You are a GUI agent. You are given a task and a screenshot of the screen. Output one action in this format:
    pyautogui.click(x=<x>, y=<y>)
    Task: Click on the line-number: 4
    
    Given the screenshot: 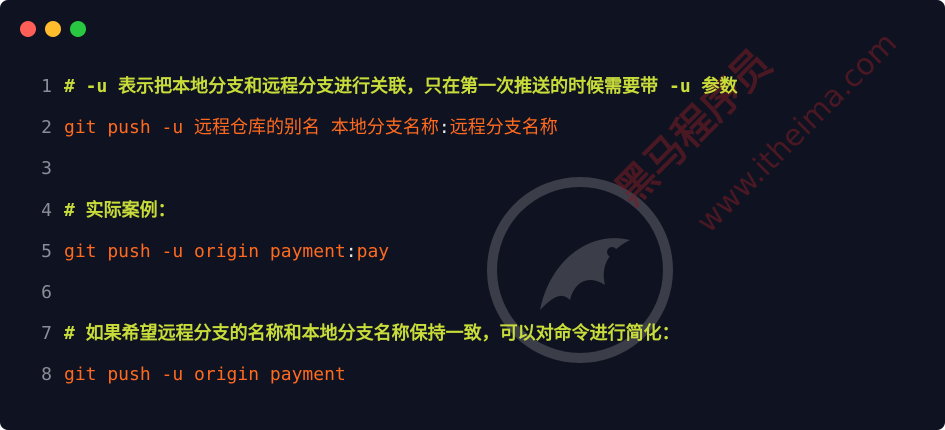 What is the action you would take?
    pyautogui.click(x=46, y=210)
    